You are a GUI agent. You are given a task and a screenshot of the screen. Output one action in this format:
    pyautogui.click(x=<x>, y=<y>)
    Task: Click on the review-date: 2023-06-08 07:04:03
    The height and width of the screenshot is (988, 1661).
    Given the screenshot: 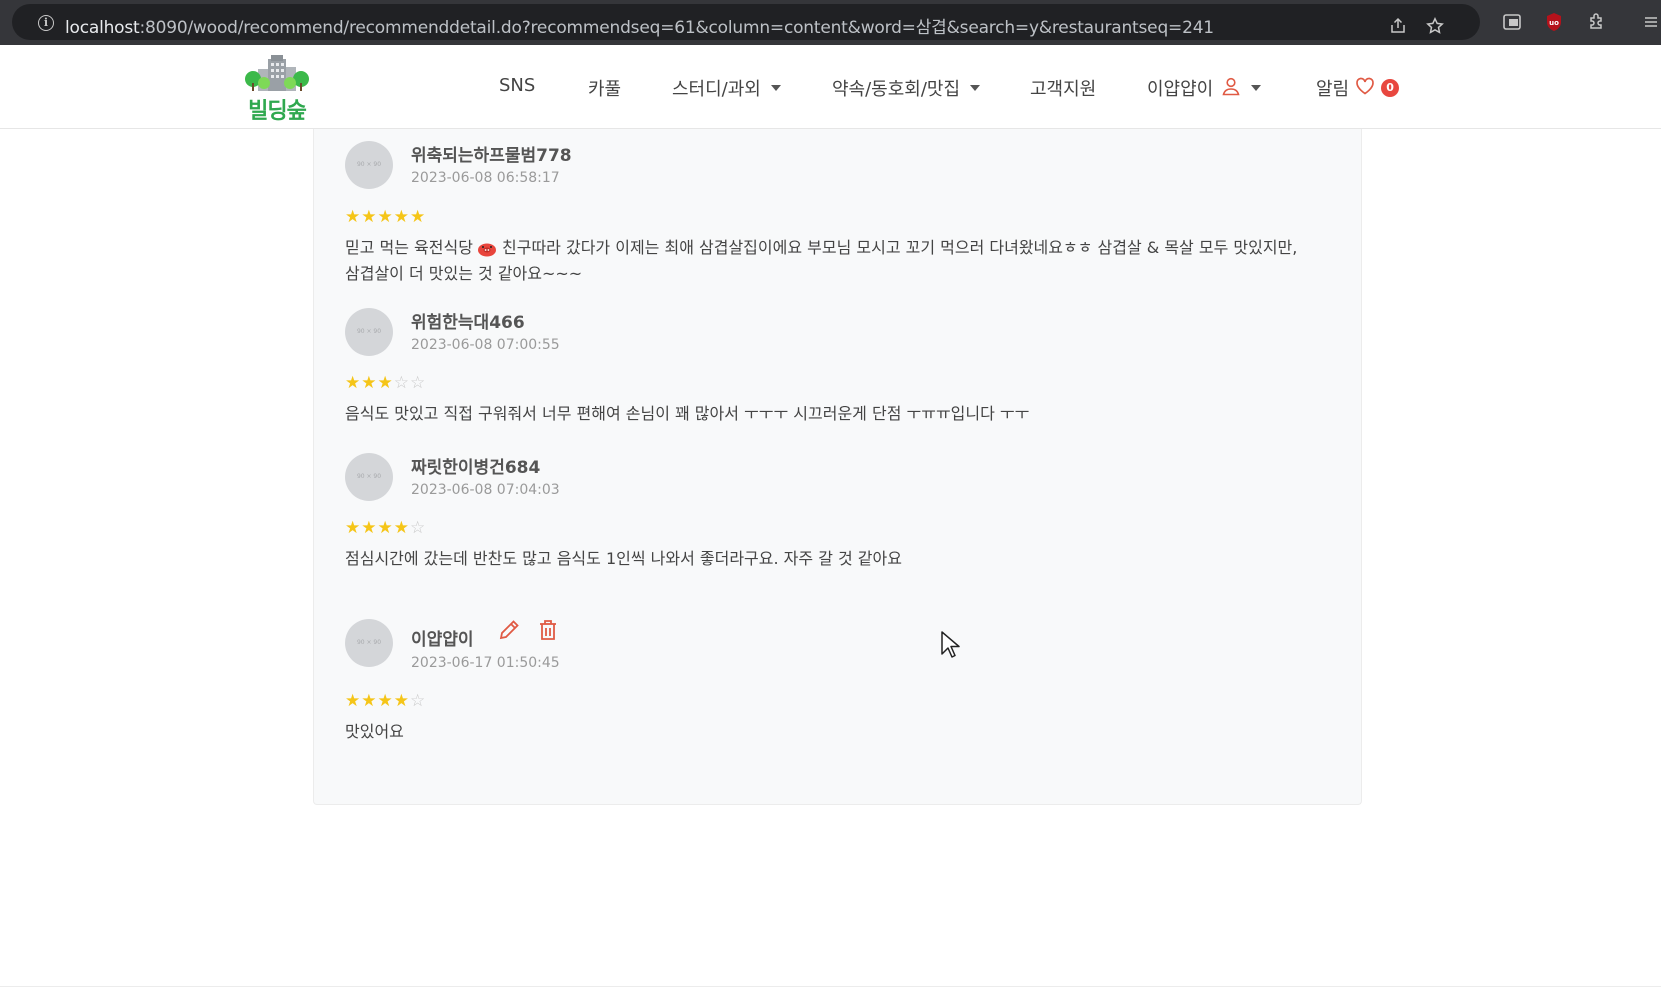 What is the action you would take?
    pyautogui.click(x=485, y=490)
    